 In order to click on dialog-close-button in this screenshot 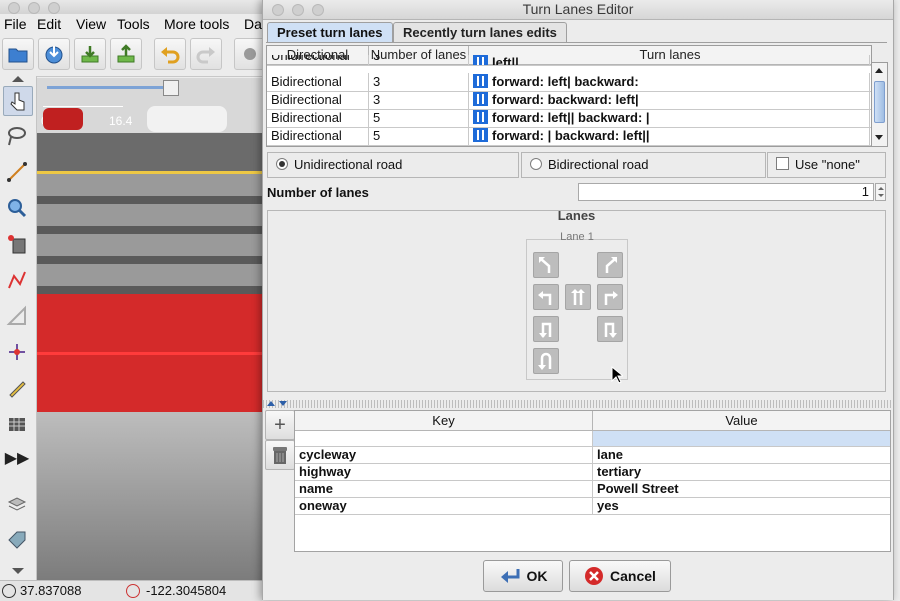, I will do `click(278, 10)`.